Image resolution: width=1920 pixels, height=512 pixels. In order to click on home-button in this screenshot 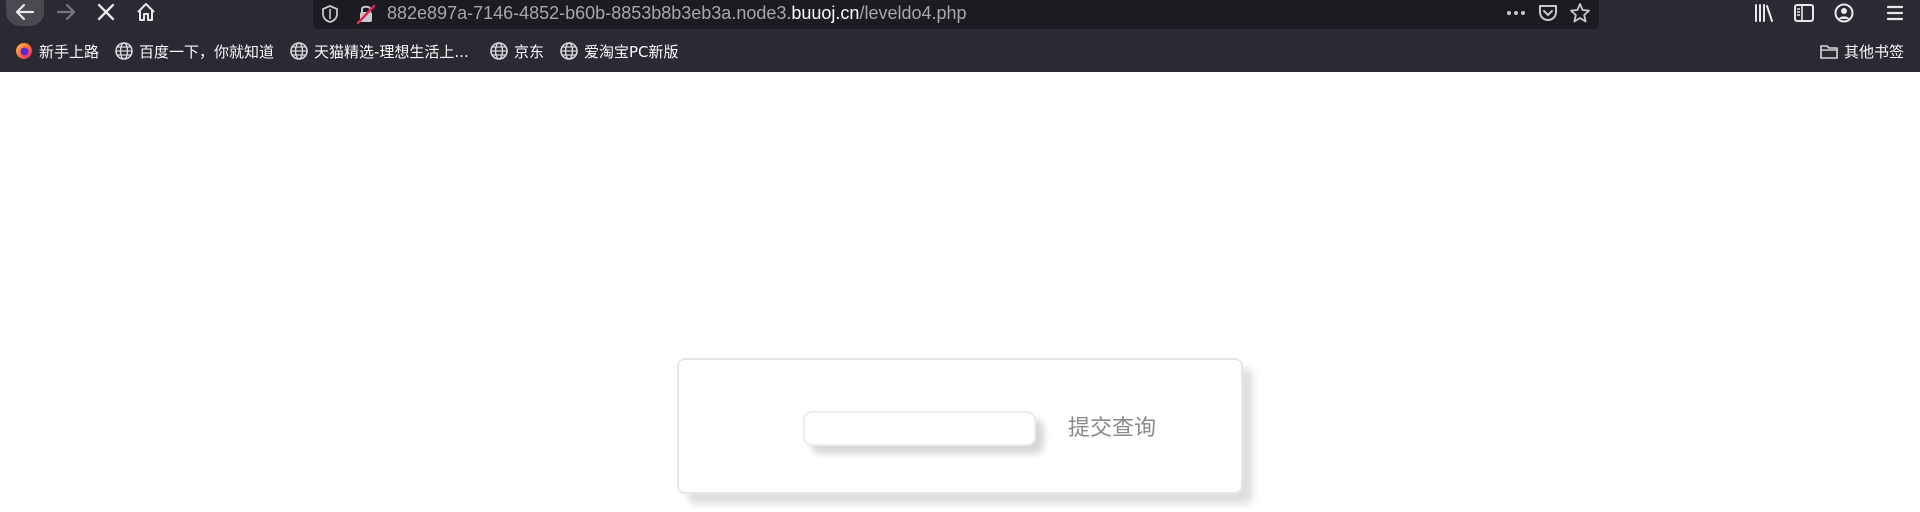, I will do `click(146, 12)`.